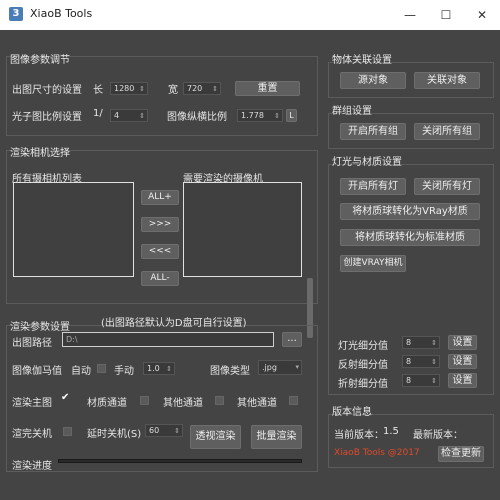  I want to click on render-main-checkbox: ✔, so click(66, 398).